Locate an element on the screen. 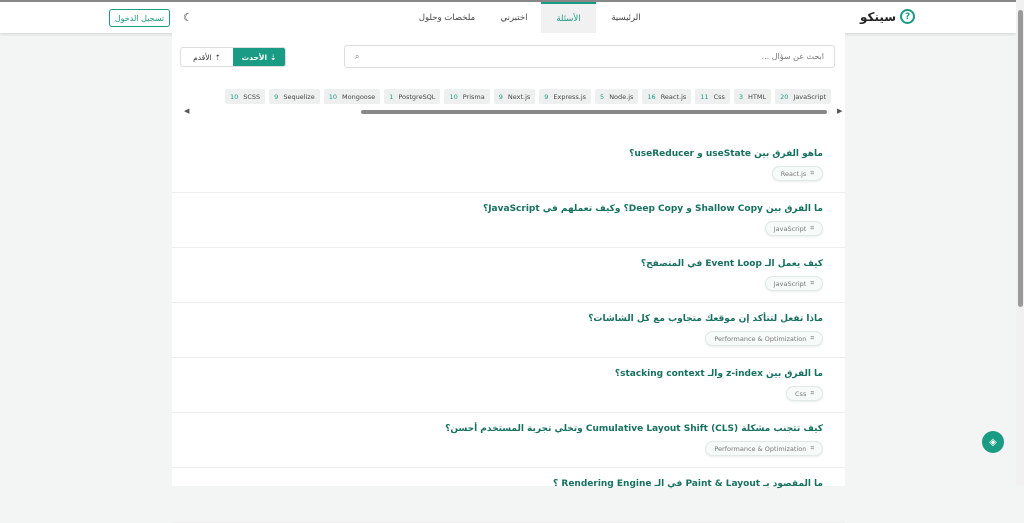  tag-filter-chip: 10 SCSS is located at coordinates (245, 96).